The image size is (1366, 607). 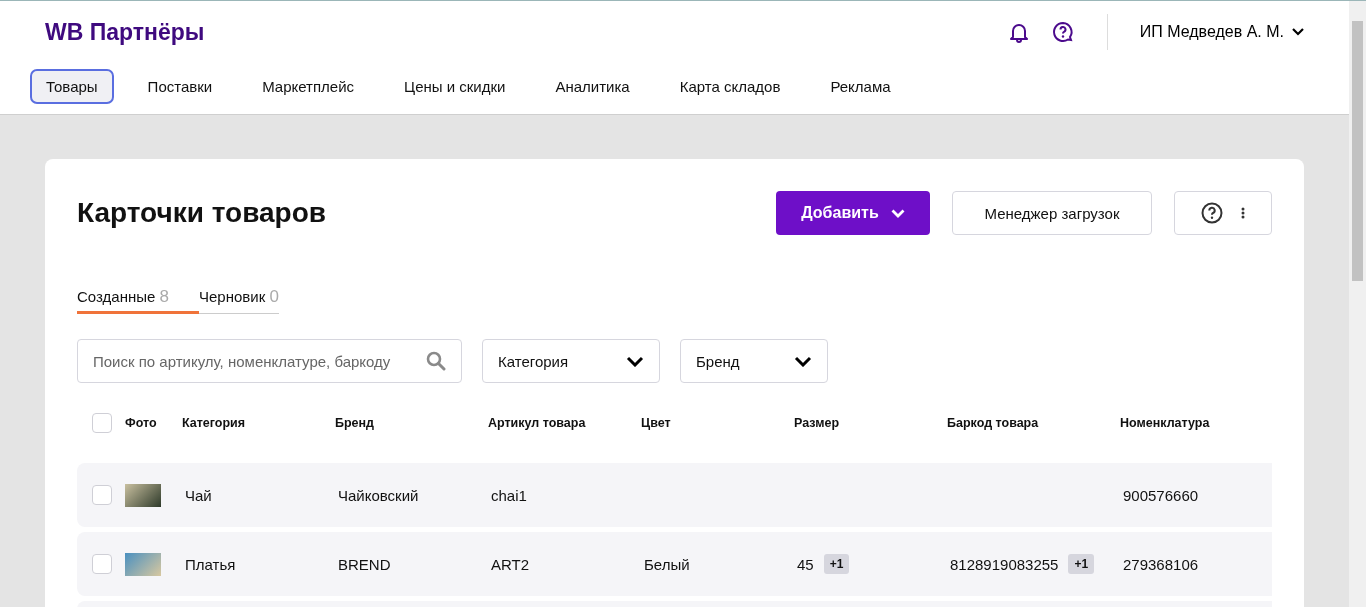 I want to click on add-button: Добавить, so click(x=853, y=213).